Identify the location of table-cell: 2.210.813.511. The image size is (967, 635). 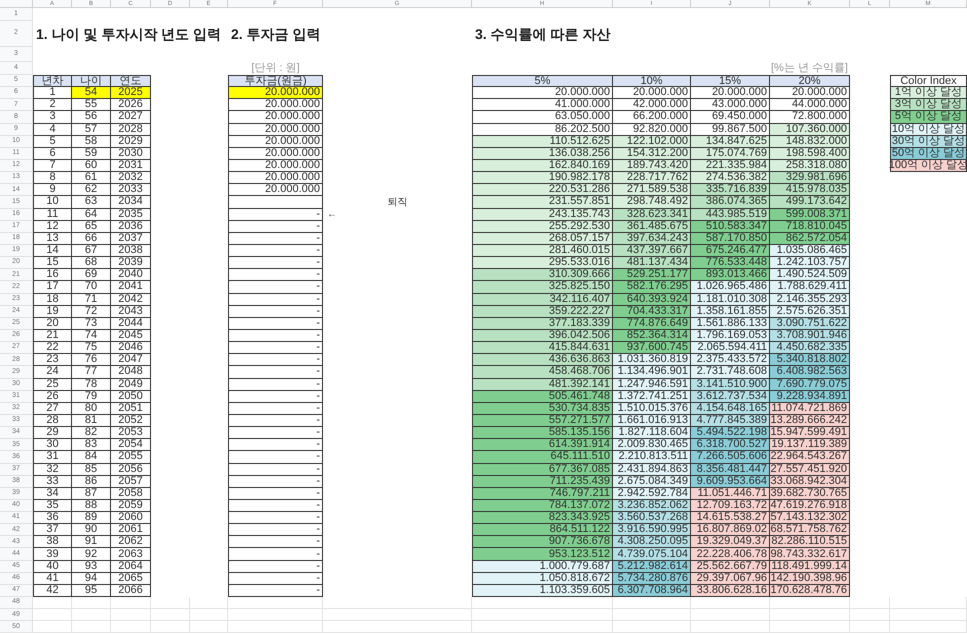
(652, 457).